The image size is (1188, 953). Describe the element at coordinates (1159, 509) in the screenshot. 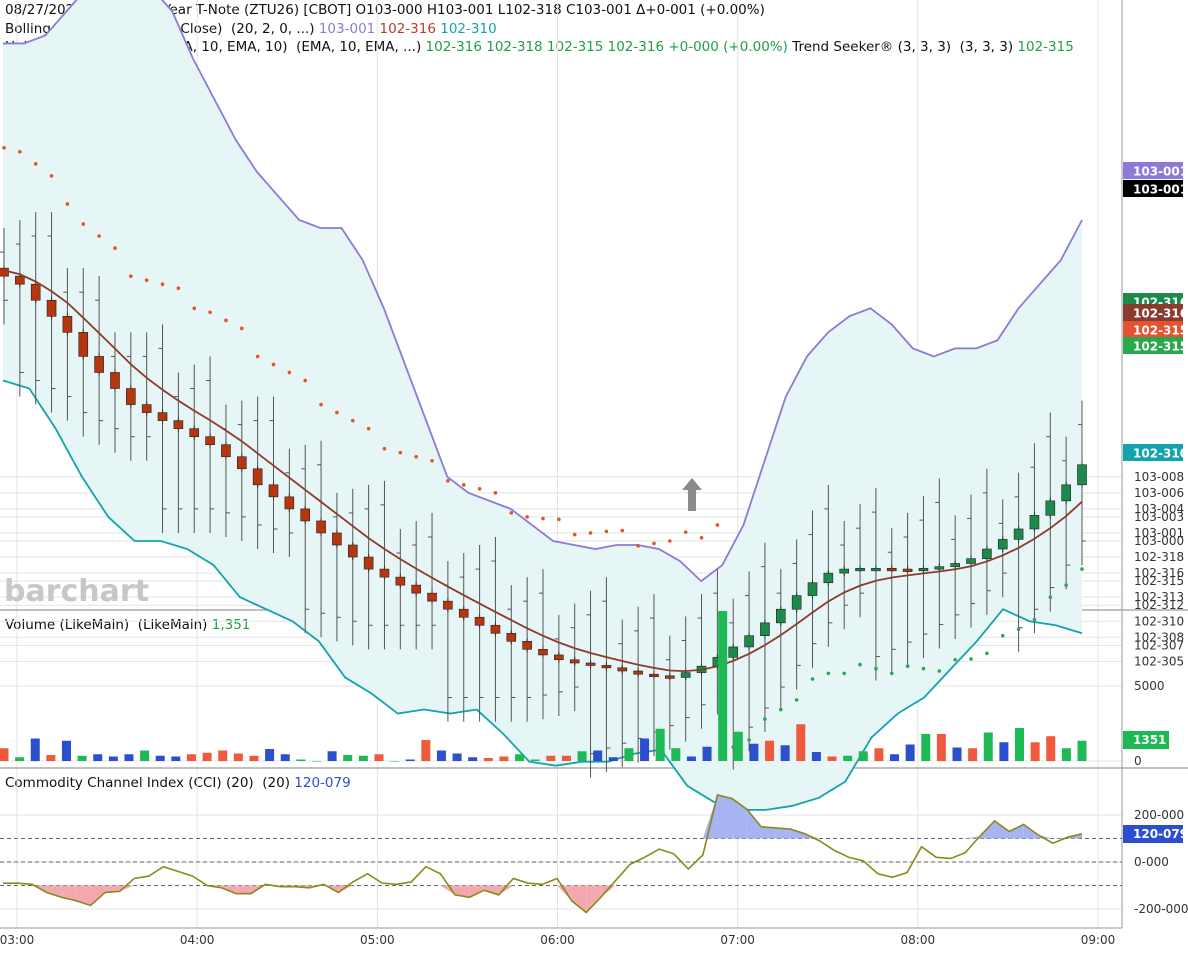

I see `price-tick-label: 103-004` at that location.